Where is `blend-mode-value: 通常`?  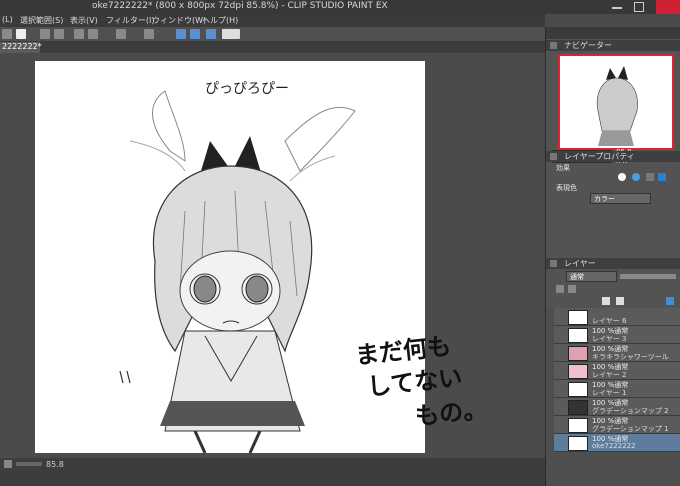
blend-mode-value: 通常 is located at coordinates (577, 277).